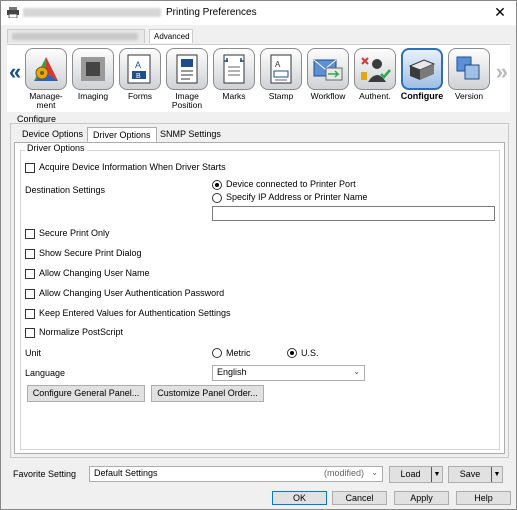  I want to click on unit-us-label: U.S., so click(310, 353).